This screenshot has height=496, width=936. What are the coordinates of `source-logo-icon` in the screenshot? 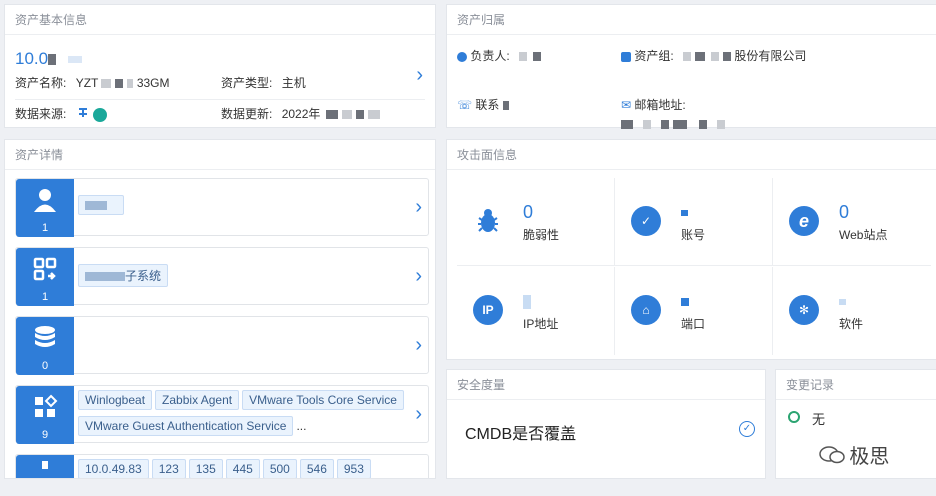 It's located at (83, 114).